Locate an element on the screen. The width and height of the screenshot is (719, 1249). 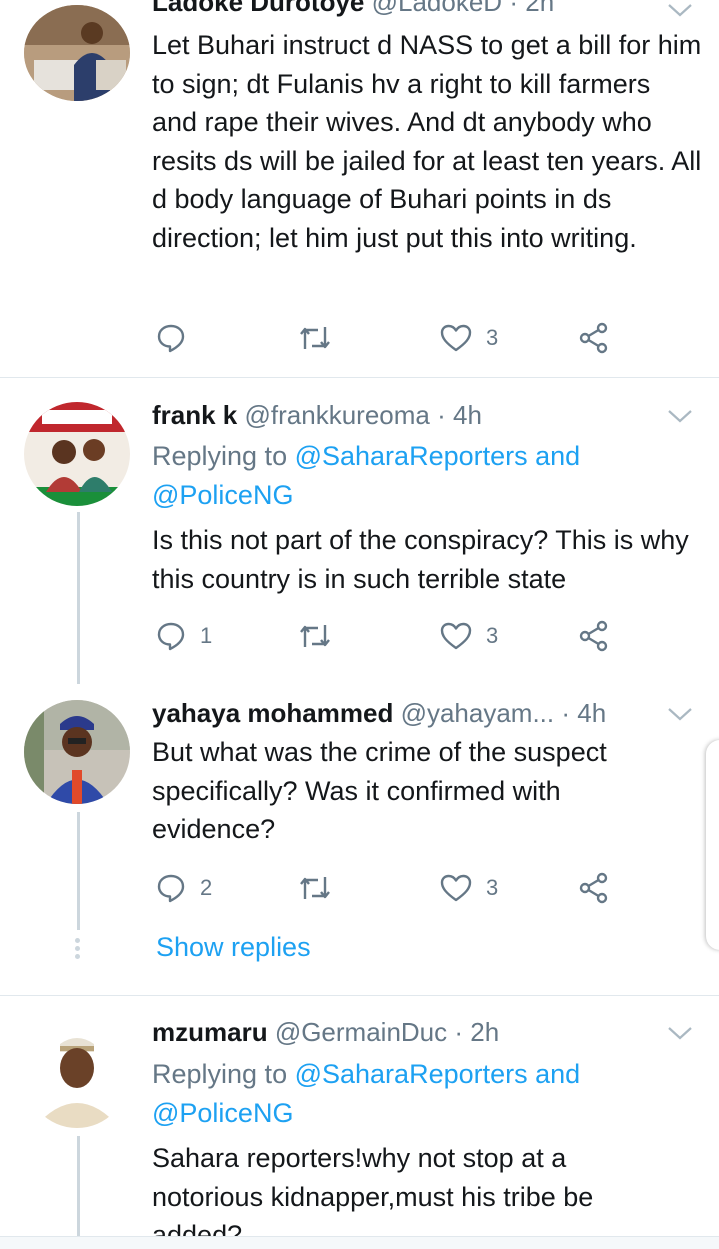
reply-button is located at coordinates (178, 338).